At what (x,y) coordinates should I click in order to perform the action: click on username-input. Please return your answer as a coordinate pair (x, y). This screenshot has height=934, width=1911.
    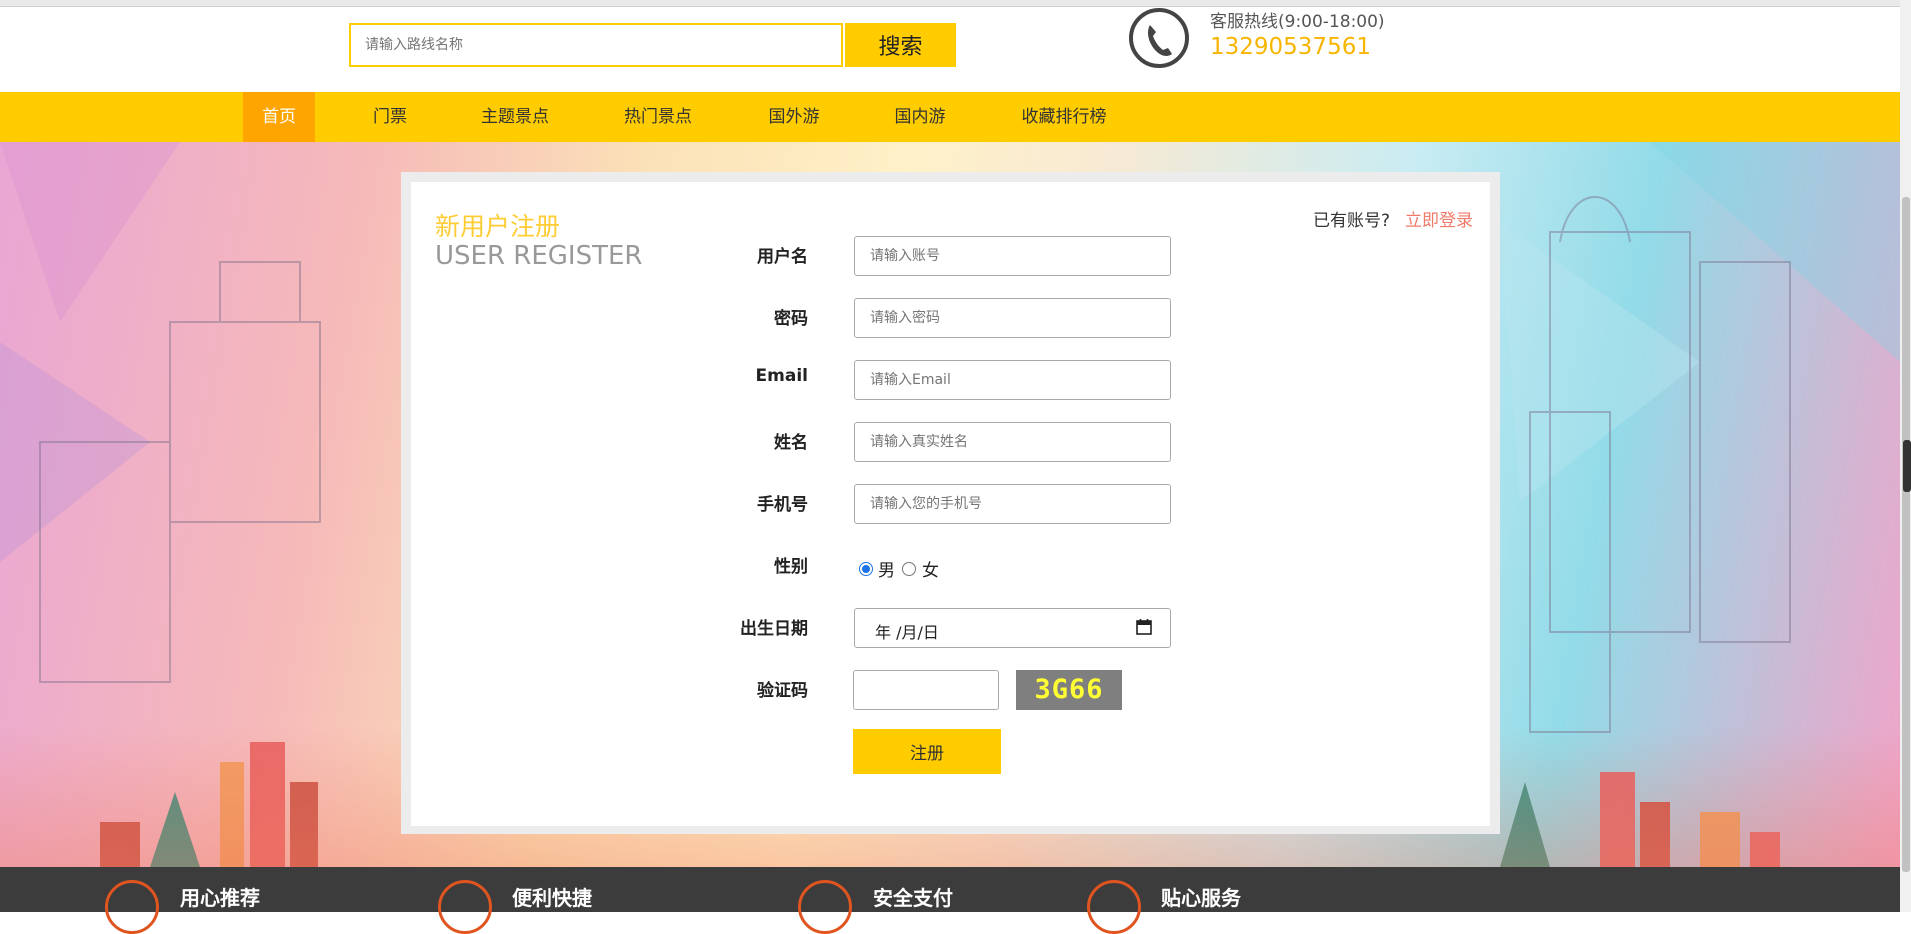
    Looking at the image, I should click on (1012, 256).